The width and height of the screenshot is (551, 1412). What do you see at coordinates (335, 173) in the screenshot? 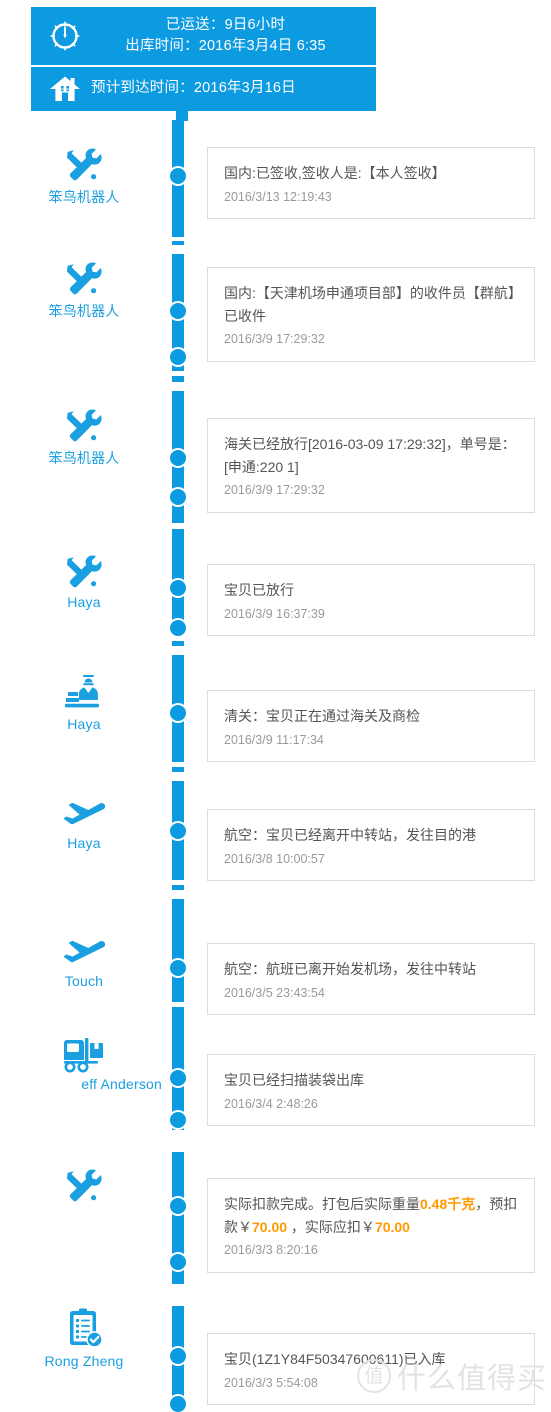
I see `entry-text: 国内:已签收,签收人是:【本人签收】` at bounding box center [335, 173].